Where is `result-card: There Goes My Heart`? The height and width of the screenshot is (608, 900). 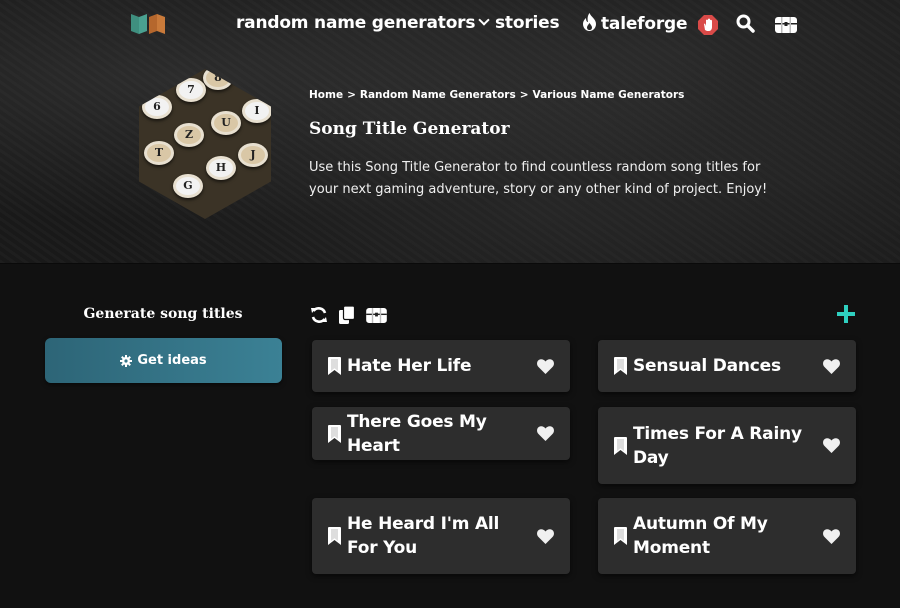
result-card: There Goes My Heart is located at coordinates (441, 433).